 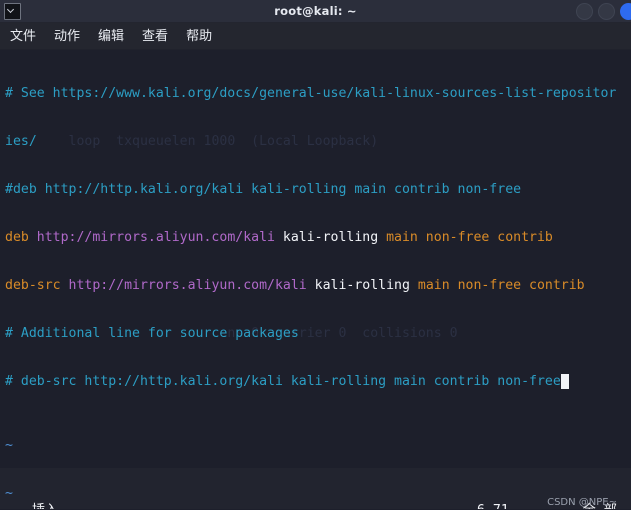 I want to click on window-controls, so click(x=603, y=11).